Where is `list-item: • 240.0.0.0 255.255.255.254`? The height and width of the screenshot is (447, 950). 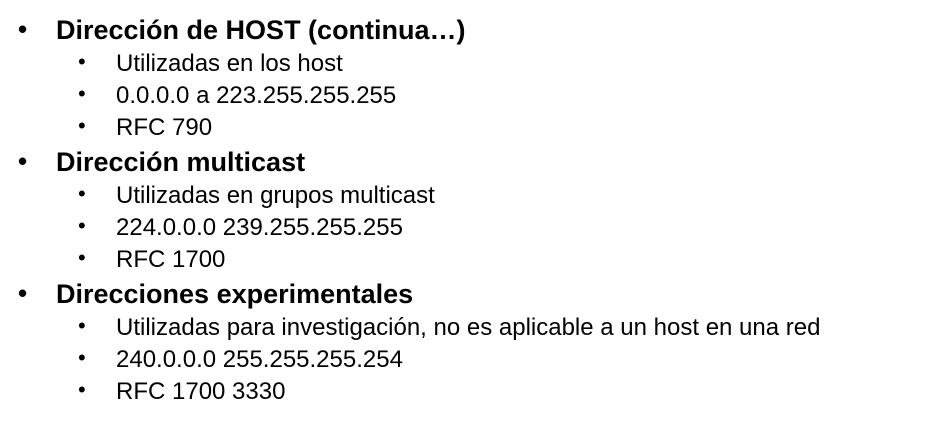 list-item: • 240.0.0.0 255.255.255.254 is located at coordinates (475, 360).